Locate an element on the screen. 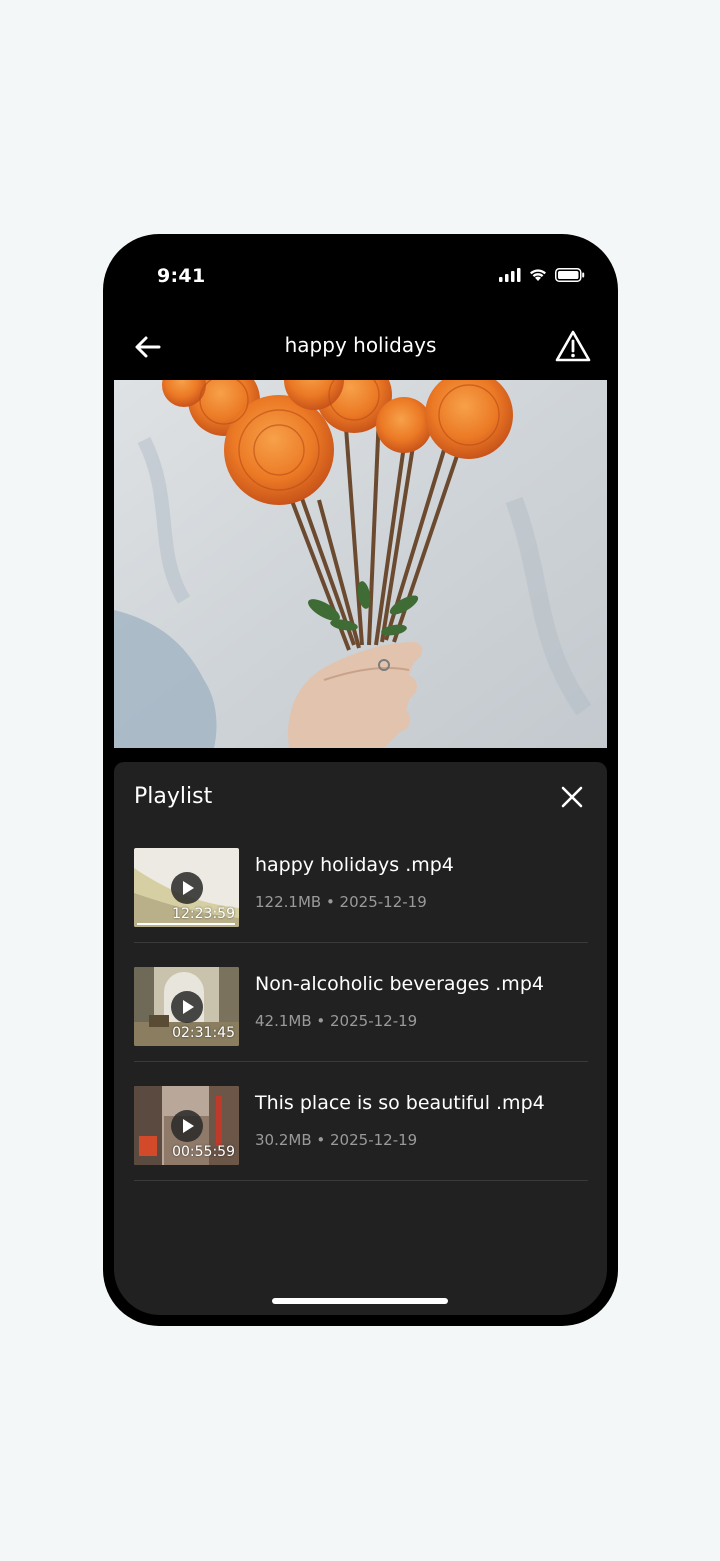 The image size is (720, 1561). top-bar: happy holidays is located at coordinates (360, 347).